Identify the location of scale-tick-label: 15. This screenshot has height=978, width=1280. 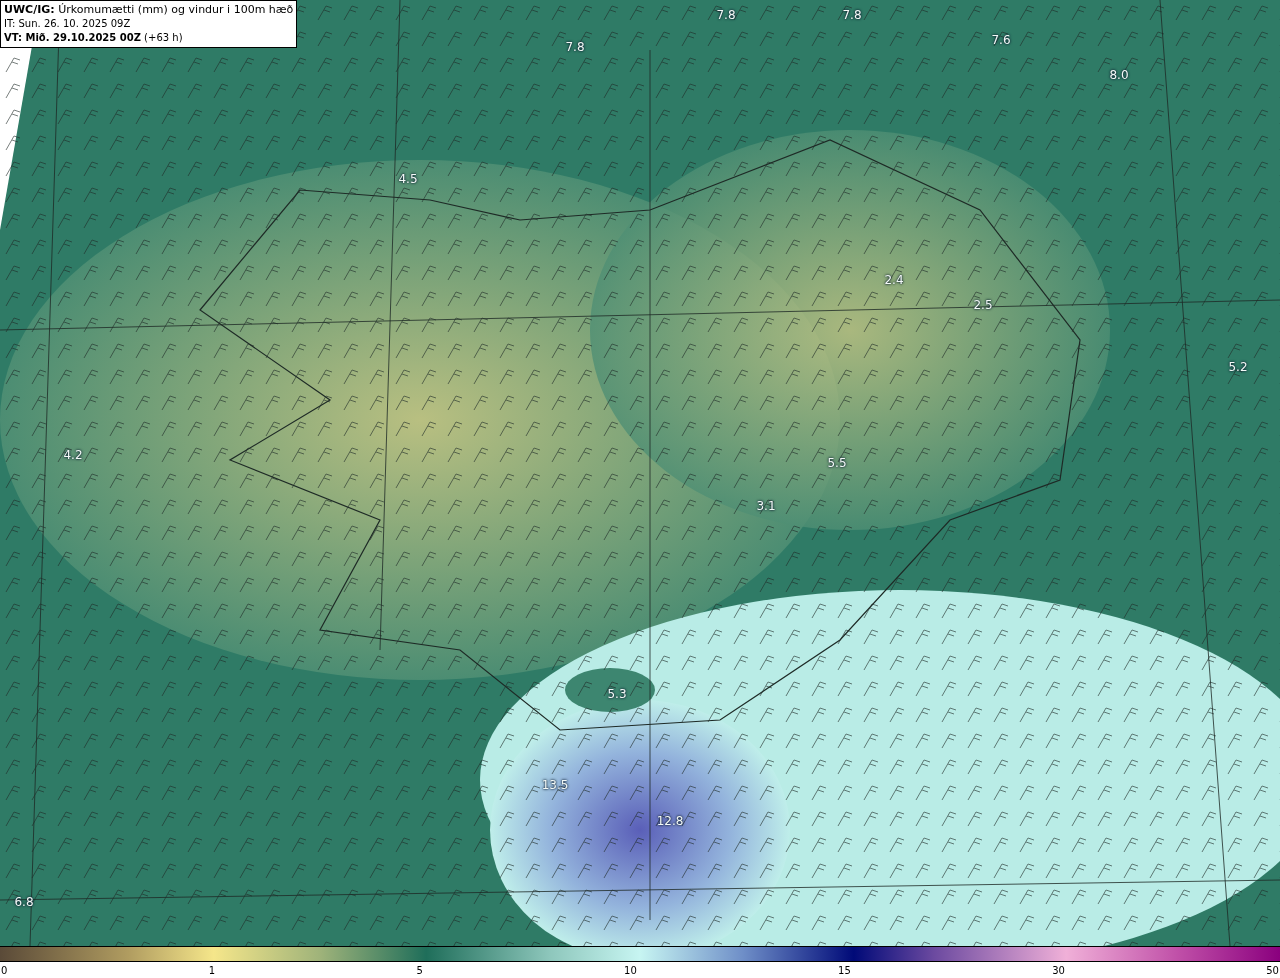
(844, 970).